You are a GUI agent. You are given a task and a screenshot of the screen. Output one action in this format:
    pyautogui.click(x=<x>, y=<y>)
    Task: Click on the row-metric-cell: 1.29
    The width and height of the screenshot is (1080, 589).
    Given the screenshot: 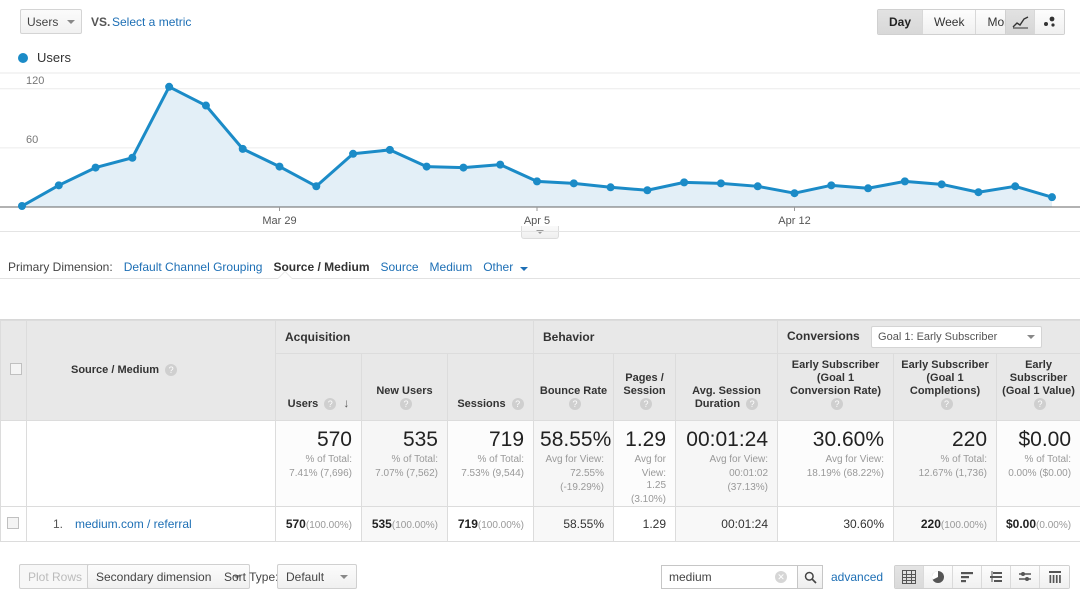 What is the action you would take?
    pyautogui.click(x=645, y=524)
    